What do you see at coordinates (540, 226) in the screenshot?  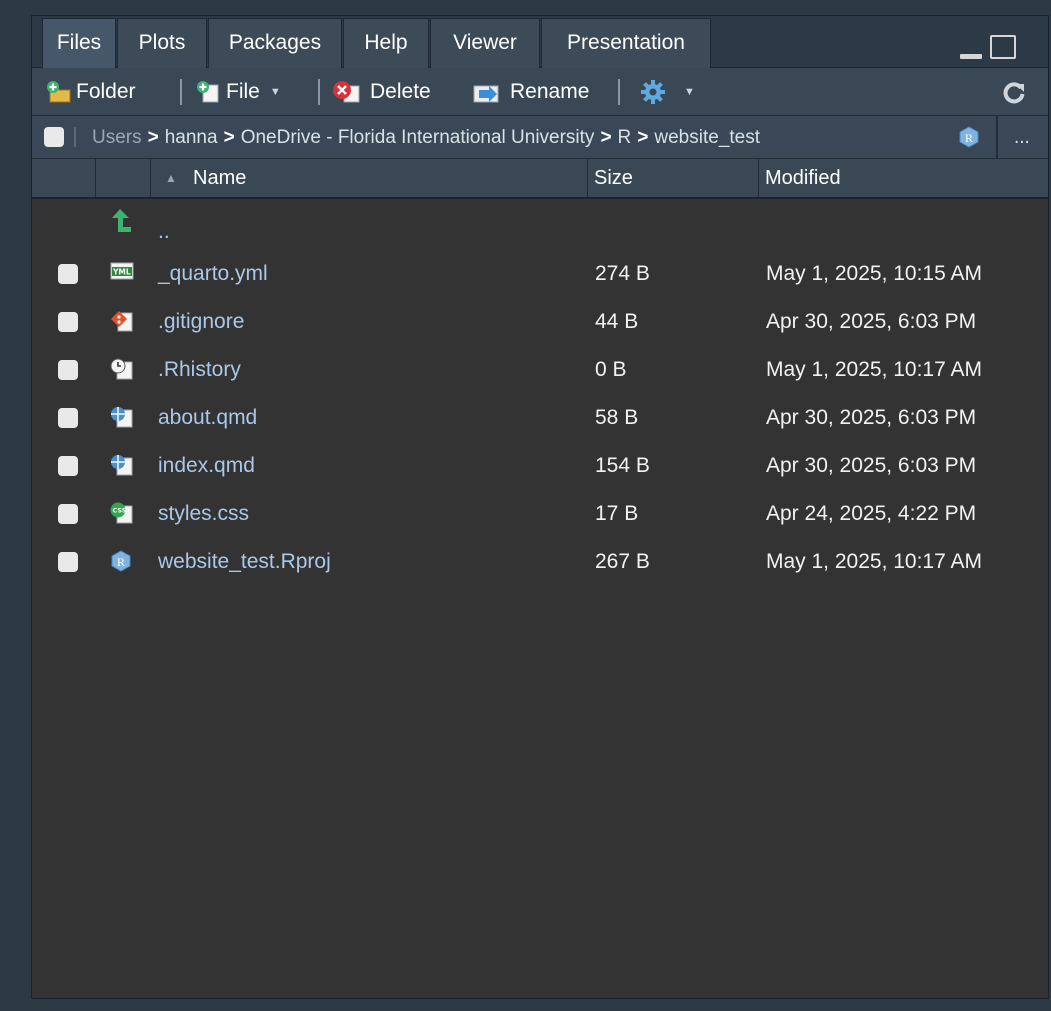 I see `parent-dir-row: ..` at bounding box center [540, 226].